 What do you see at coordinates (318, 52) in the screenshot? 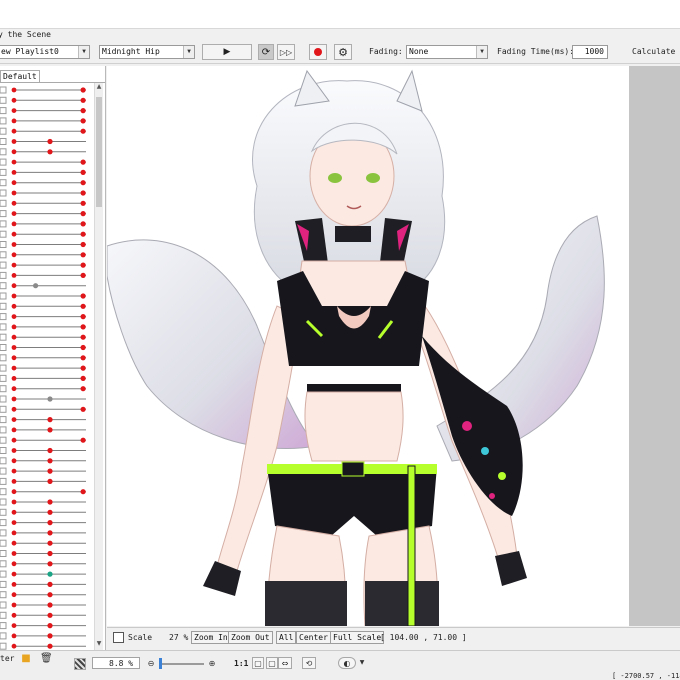
I see `record-button` at bounding box center [318, 52].